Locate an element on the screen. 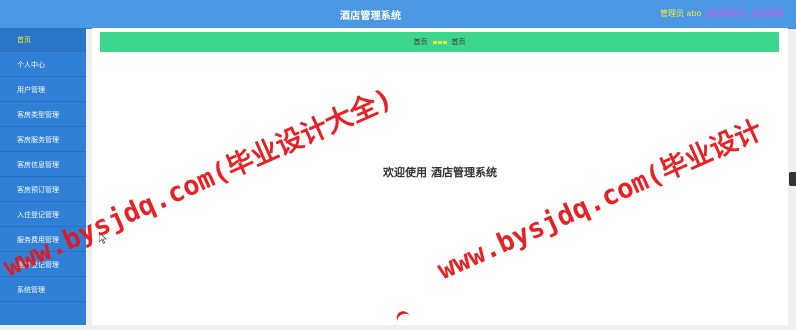 The height and width of the screenshot is (330, 796). sidebar-item-room-info-management: 客房信息管理 is located at coordinates (43, 165).